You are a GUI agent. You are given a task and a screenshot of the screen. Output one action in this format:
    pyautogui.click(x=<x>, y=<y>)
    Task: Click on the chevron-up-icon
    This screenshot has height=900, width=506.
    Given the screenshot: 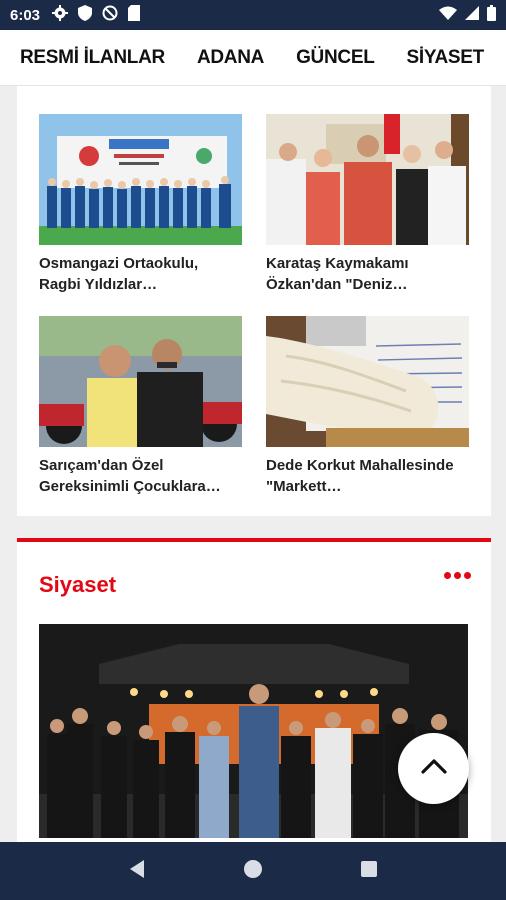 What is the action you would take?
    pyautogui.click(x=433, y=768)
    